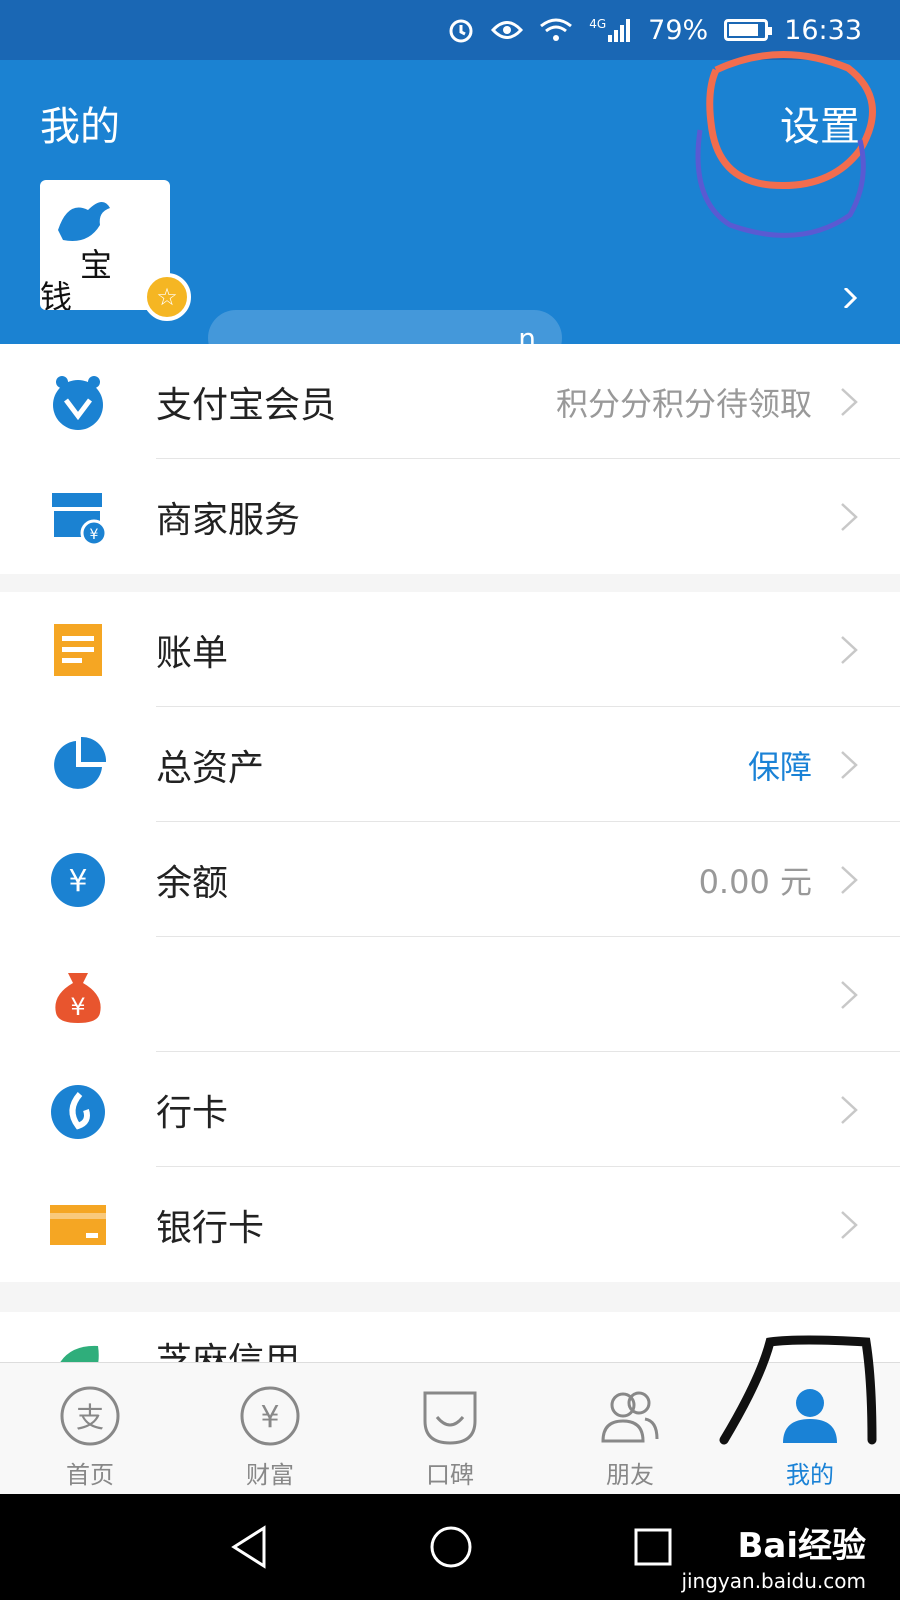 Image resolution: width=900 pixels, height=1600 pixels. What do you see at coordinates (80, 127) in the screenshot?
I see `page-title: 我的` at bounding box center [80, 127].